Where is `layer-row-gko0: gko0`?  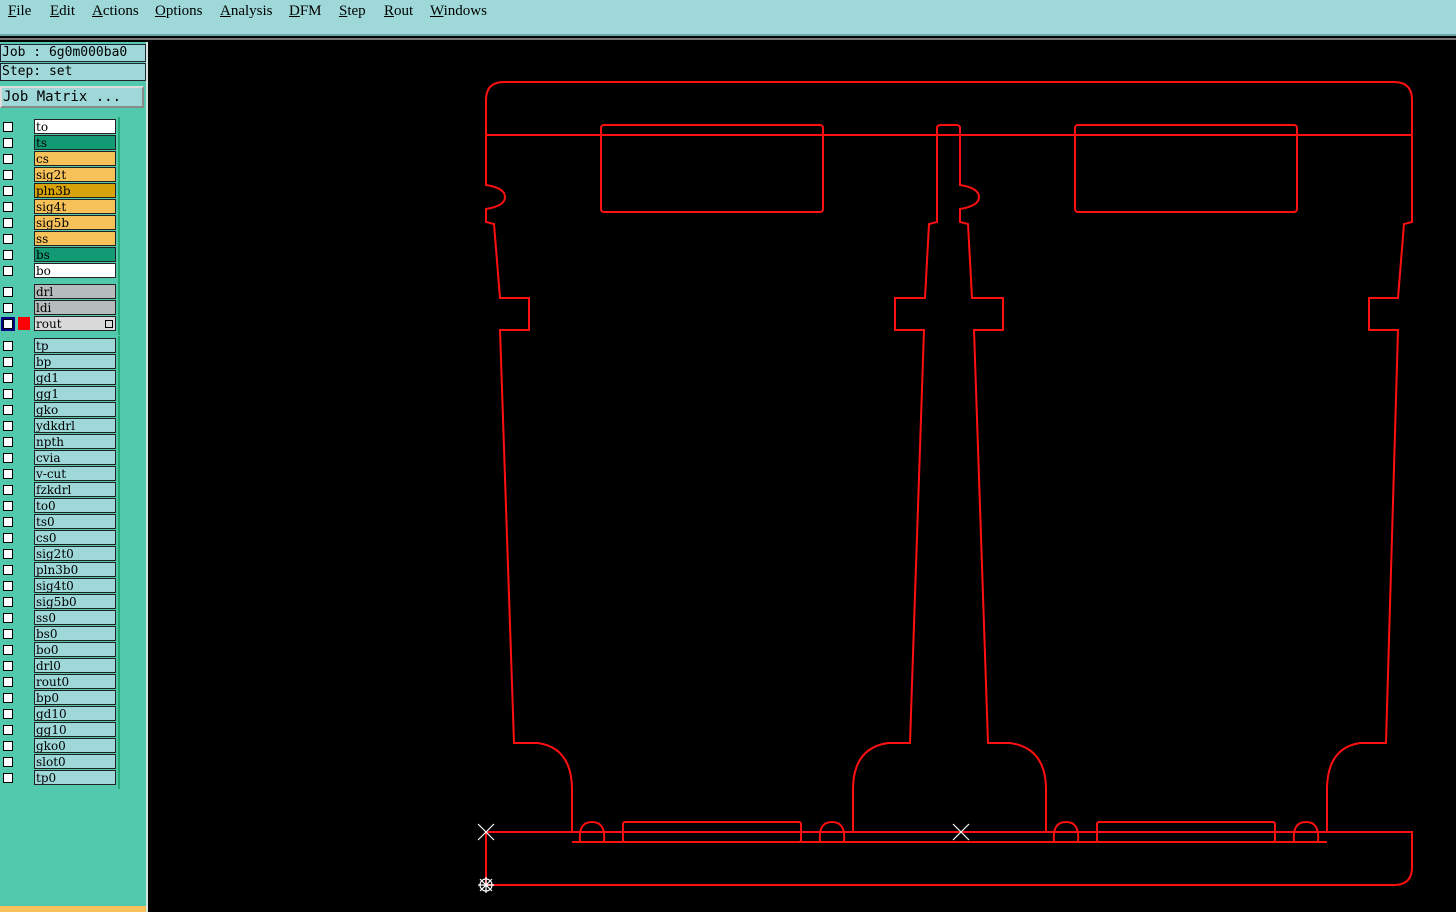
layer-row-gko0: gko0 is located at coordinates (59, 746).